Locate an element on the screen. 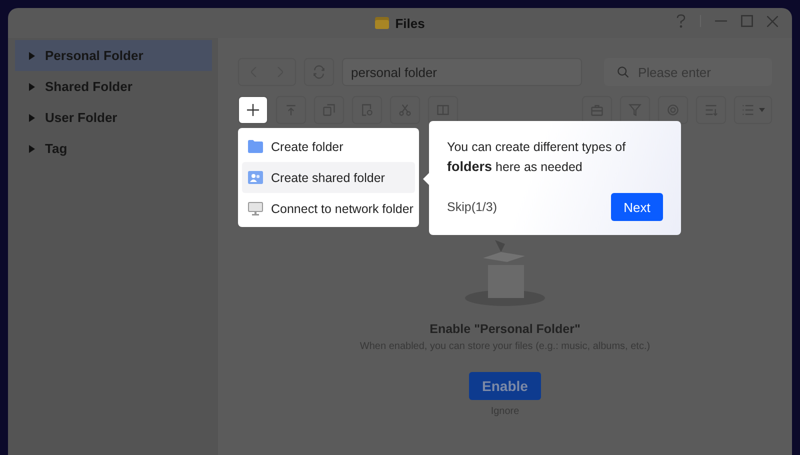  menu-item: Connect to network folder is located at coordinates (328, 208).